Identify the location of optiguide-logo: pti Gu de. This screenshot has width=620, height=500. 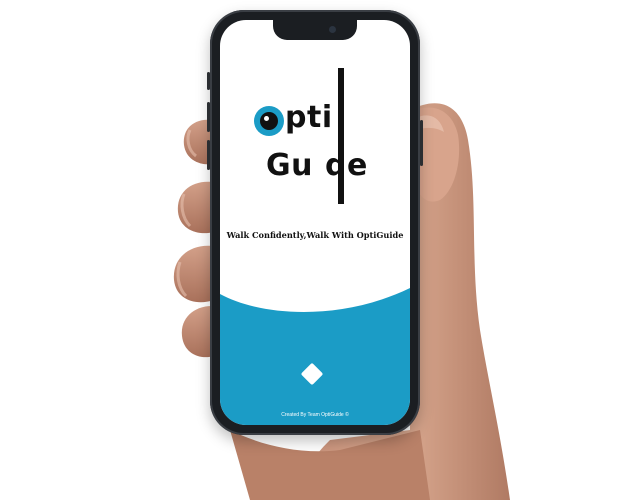
(324, 138).